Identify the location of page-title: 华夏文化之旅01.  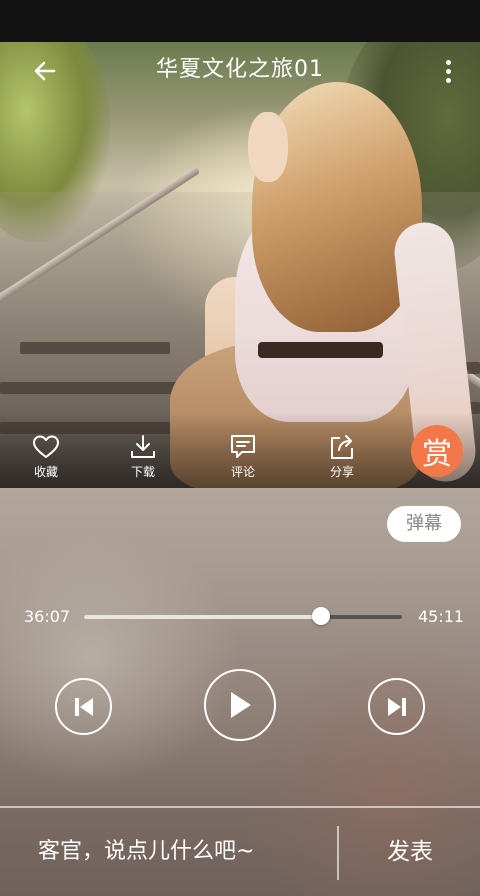
(240, 69).